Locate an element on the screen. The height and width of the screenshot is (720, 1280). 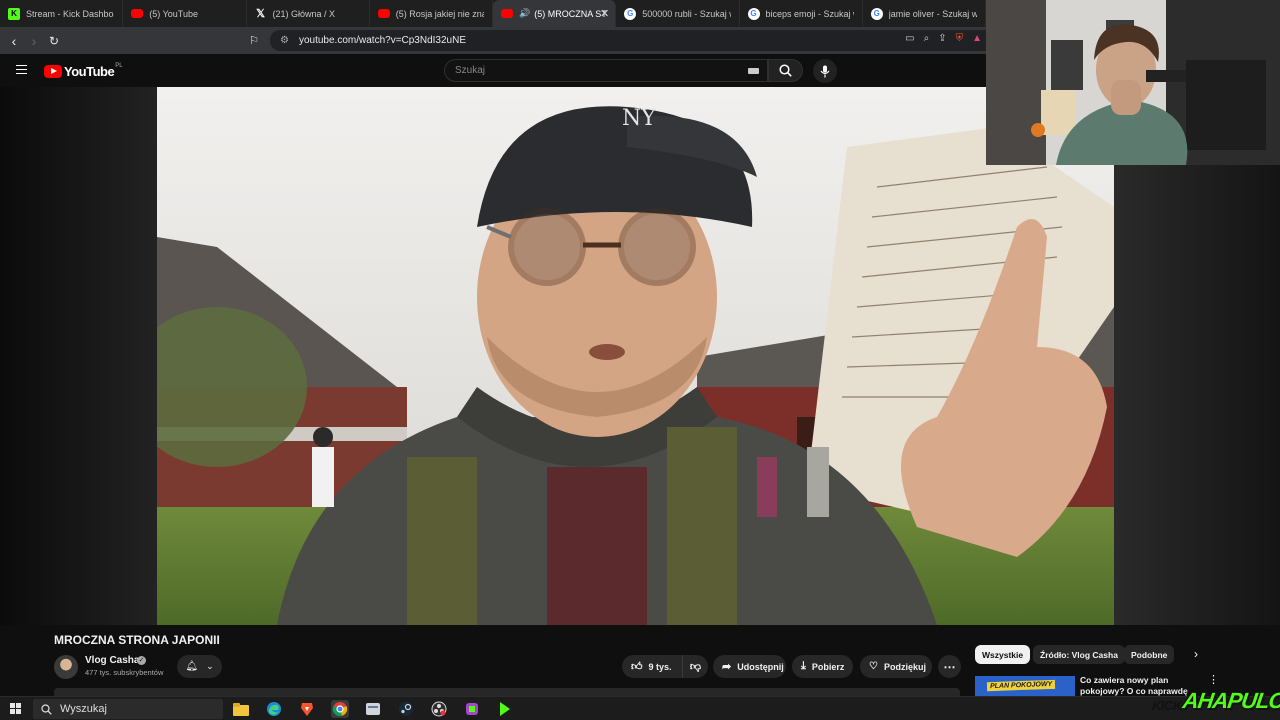
thanks-label: Podziękuj is located at coordinates (904, 666).